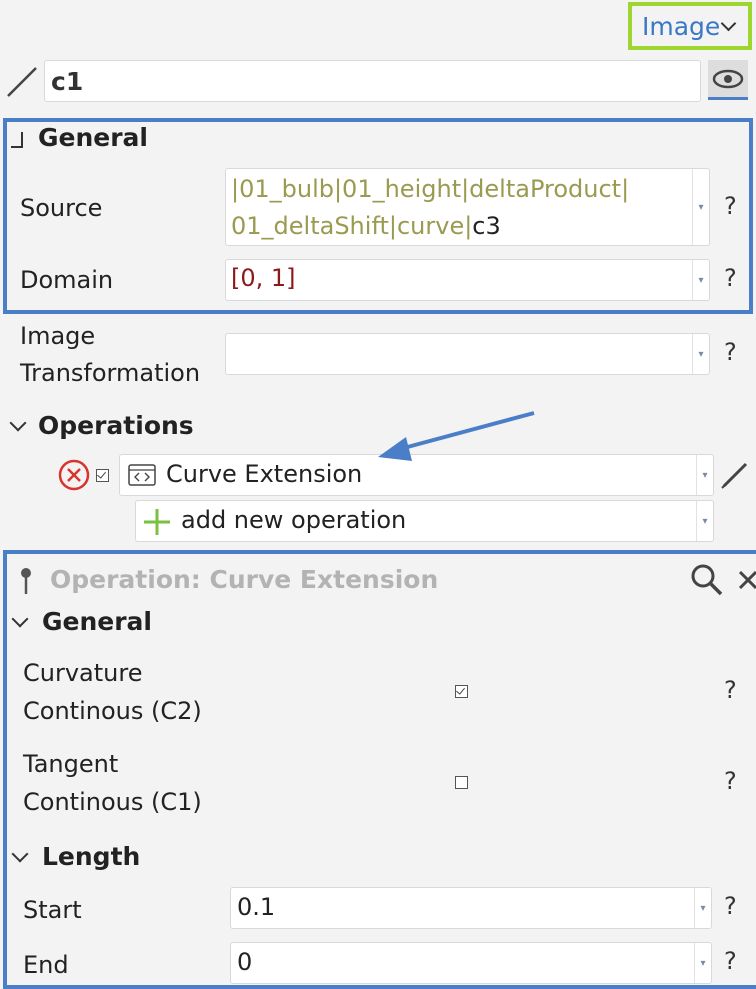 This screenshot has height=989, width=756. What do you see at coordinates (157, 522) in the screenshot?
I see `plus-icon` at bounding box center [157, 522].